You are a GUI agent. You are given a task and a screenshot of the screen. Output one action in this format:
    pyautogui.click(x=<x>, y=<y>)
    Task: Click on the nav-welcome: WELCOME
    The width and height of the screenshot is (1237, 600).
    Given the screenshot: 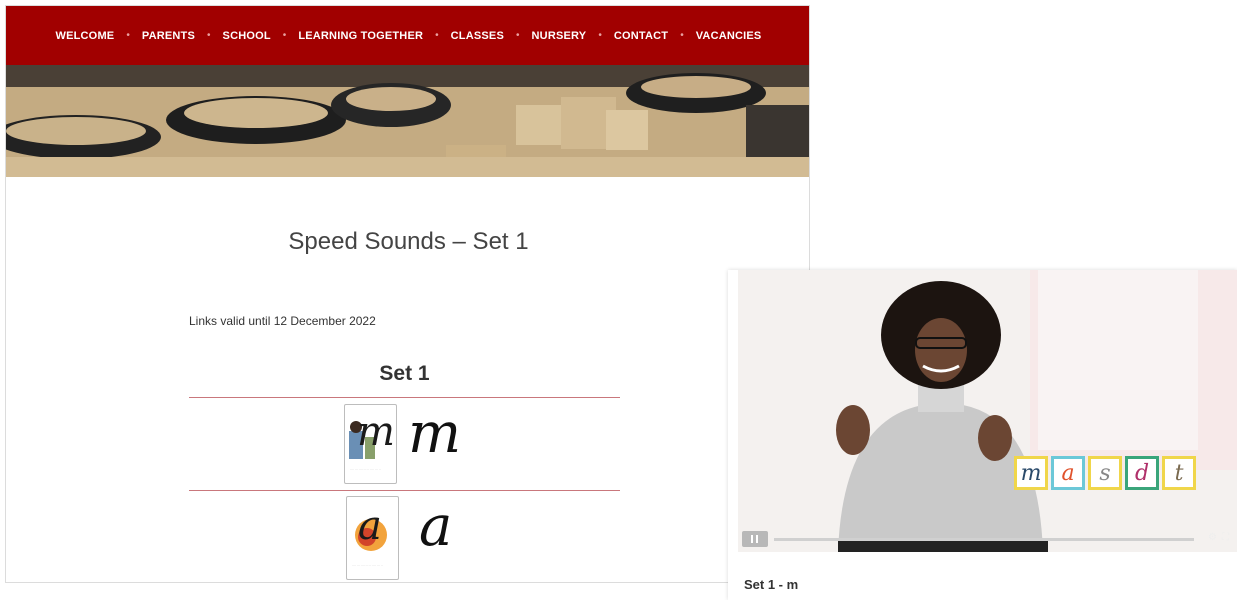 What is the action you would take?
    pyautogui.click(x=85, y=36)
    